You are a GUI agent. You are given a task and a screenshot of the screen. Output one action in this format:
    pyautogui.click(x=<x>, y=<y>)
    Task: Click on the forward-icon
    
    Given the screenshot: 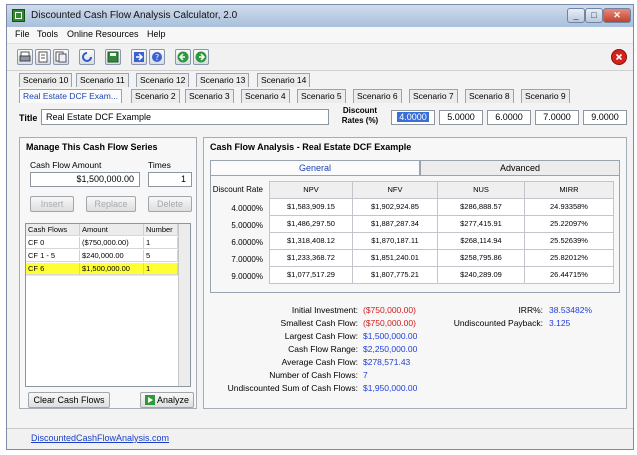 What is the action you would take?
    pyautogui.click(x=201, y=57)
    